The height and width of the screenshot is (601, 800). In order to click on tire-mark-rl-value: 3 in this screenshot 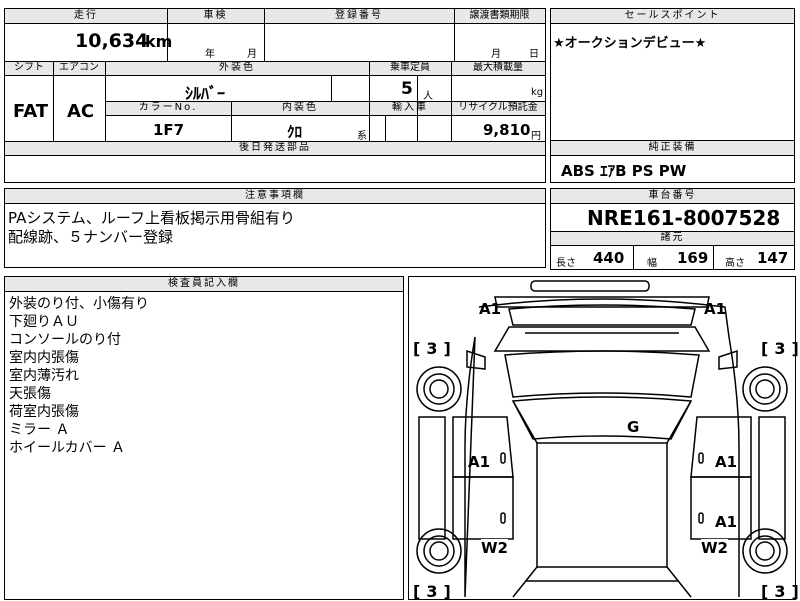, I will do `click(432, 591)`.